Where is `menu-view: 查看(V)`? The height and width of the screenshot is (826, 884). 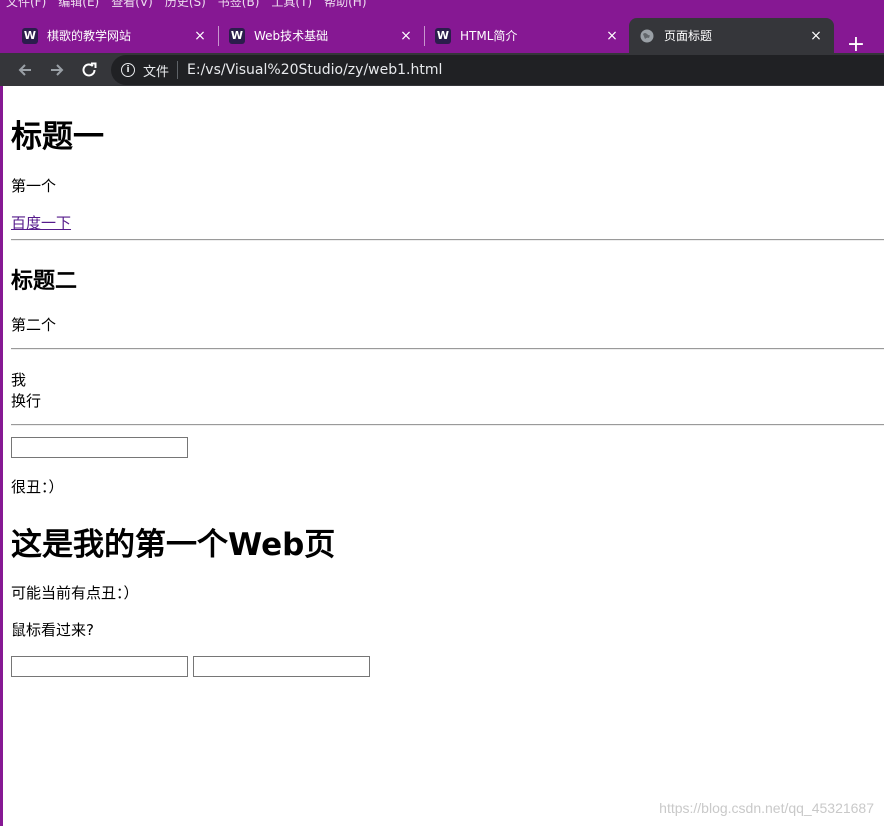 menu-view: 查看(V) is located at coordinates (132, 5).